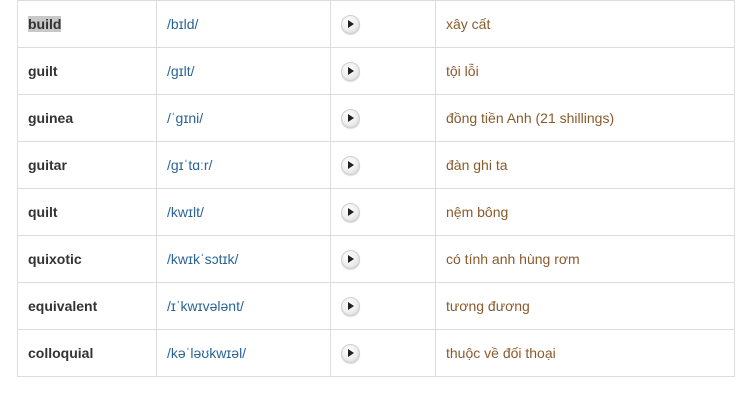 The image size is (753, 408). Describe the element at coordinates (63, 306) in the screenshot. I see `word-text: equivalent` at that location.